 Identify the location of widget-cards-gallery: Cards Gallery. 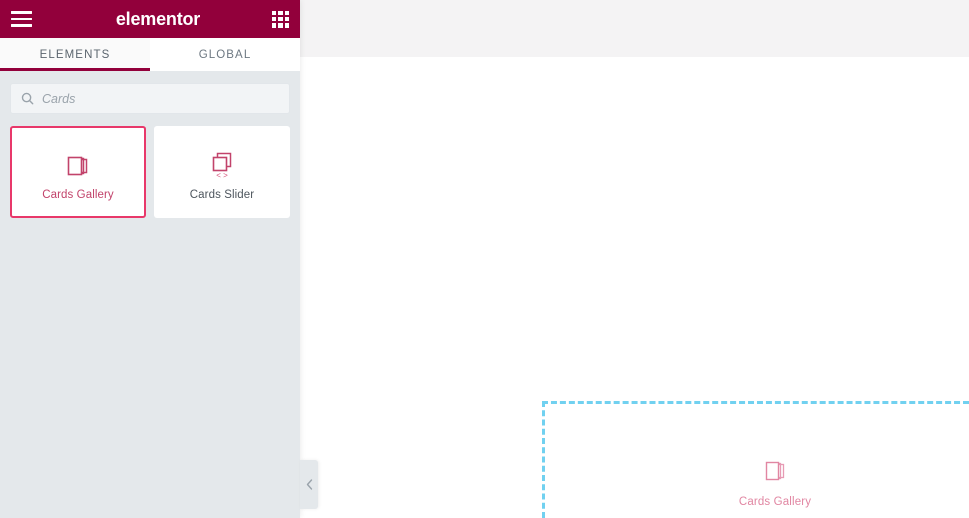
(78, 172).